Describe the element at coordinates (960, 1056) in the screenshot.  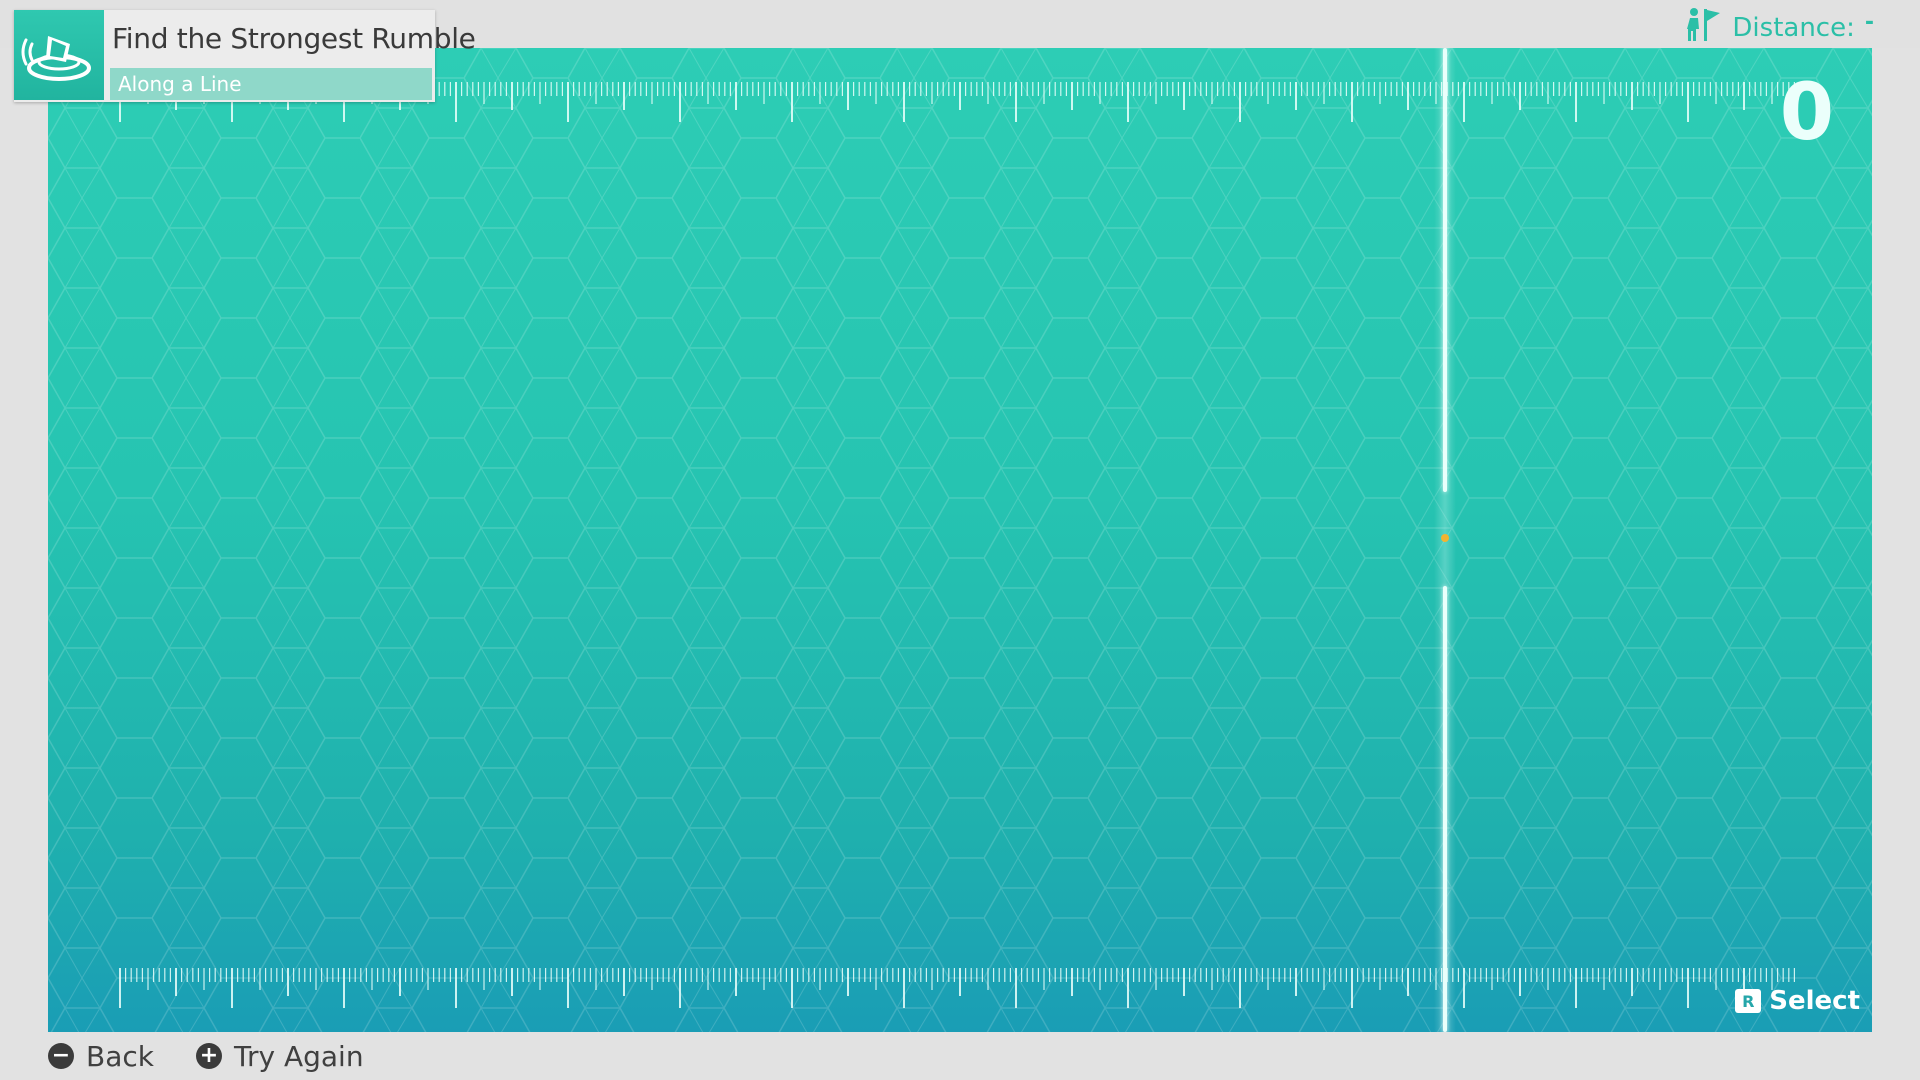
I see `bottom-bar: − Back + Try Again` at that location.